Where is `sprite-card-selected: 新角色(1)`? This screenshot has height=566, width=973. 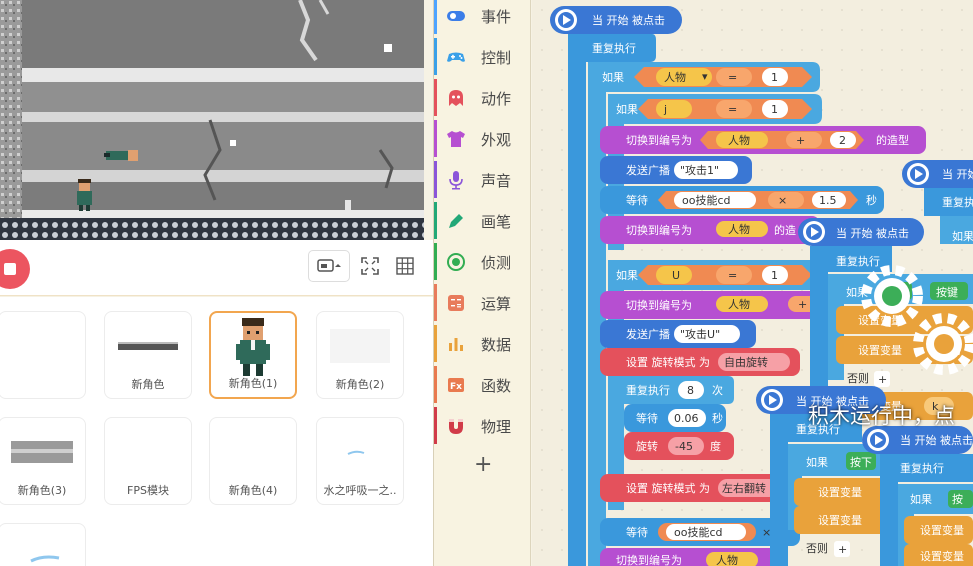 sprite-card-selected: 新角色(1) is located at coordinates (253, 355).